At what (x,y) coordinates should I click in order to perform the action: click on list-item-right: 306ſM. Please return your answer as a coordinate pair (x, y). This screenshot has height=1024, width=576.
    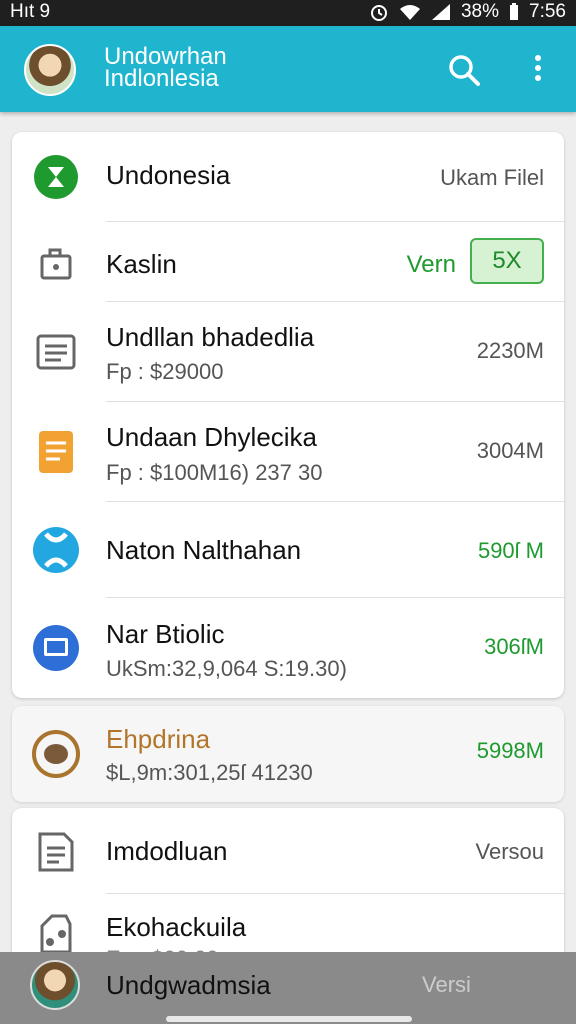
    Looking at the image, I should click on (514, 646).